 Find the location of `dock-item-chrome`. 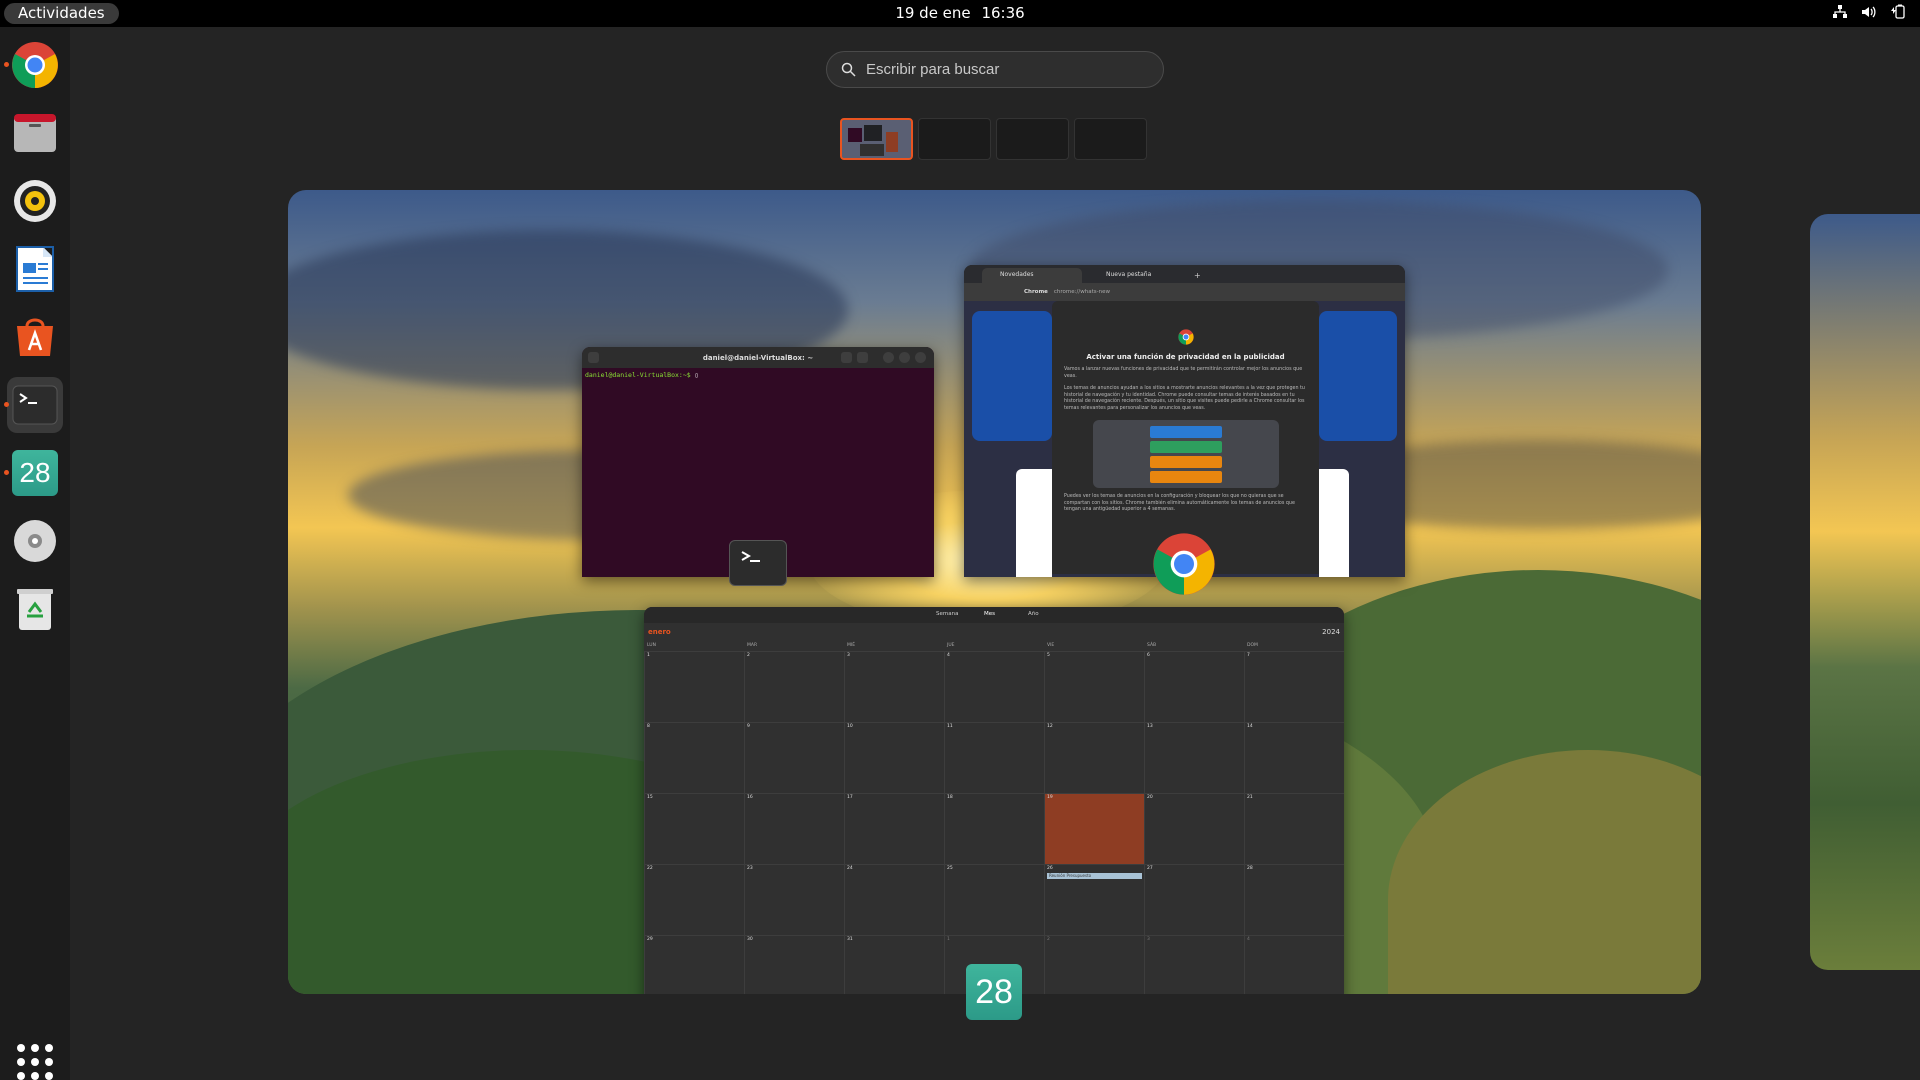

dock-item-chrome is located at coordinates (33, 65).